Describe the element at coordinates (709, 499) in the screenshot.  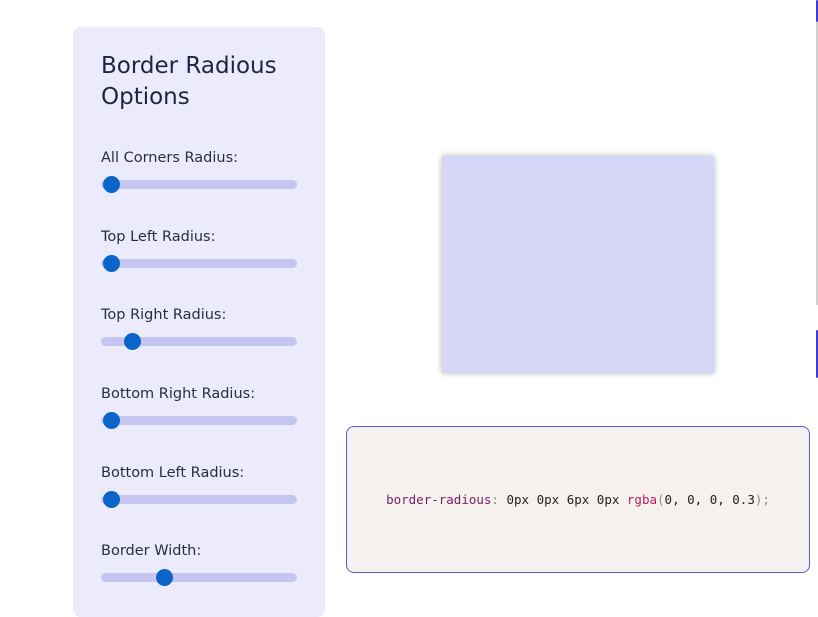
I see `code-args: 0, 0, 0, 0.3` at that location.